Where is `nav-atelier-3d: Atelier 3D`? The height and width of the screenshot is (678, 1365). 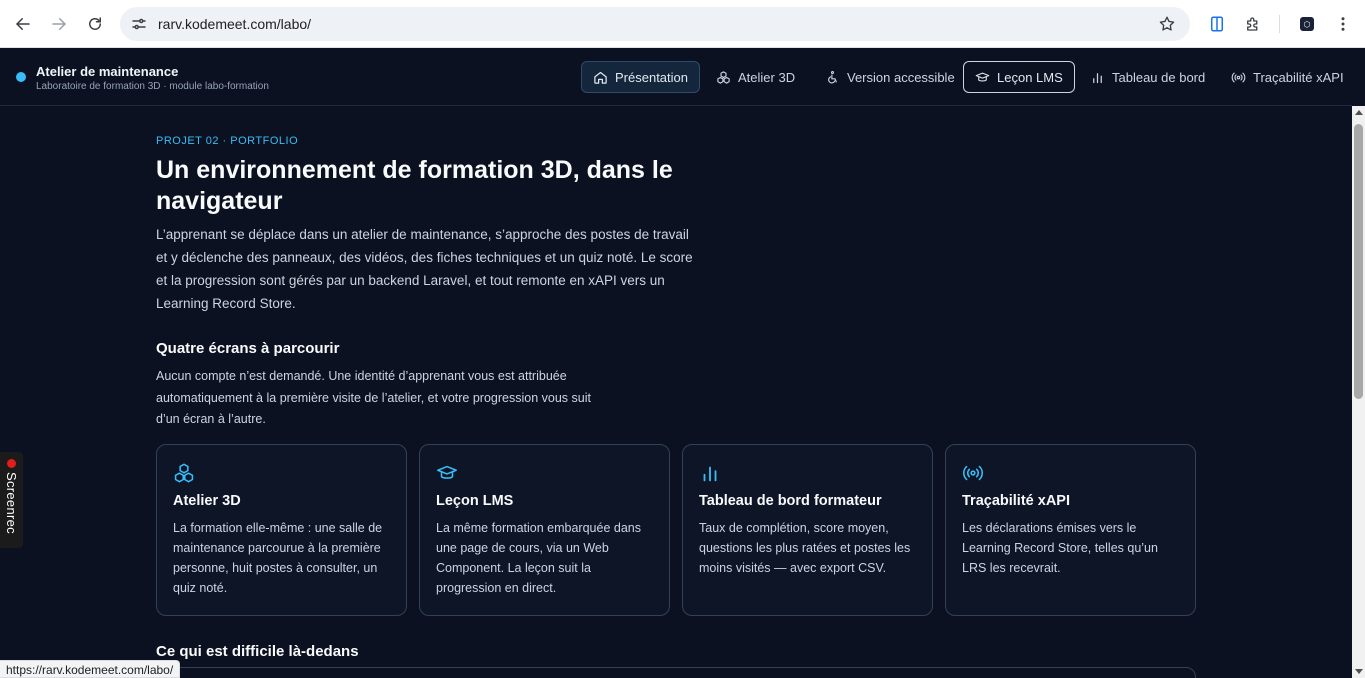
nav-atelier-3d: Atelier 3D is located at coordinates (755, 77).